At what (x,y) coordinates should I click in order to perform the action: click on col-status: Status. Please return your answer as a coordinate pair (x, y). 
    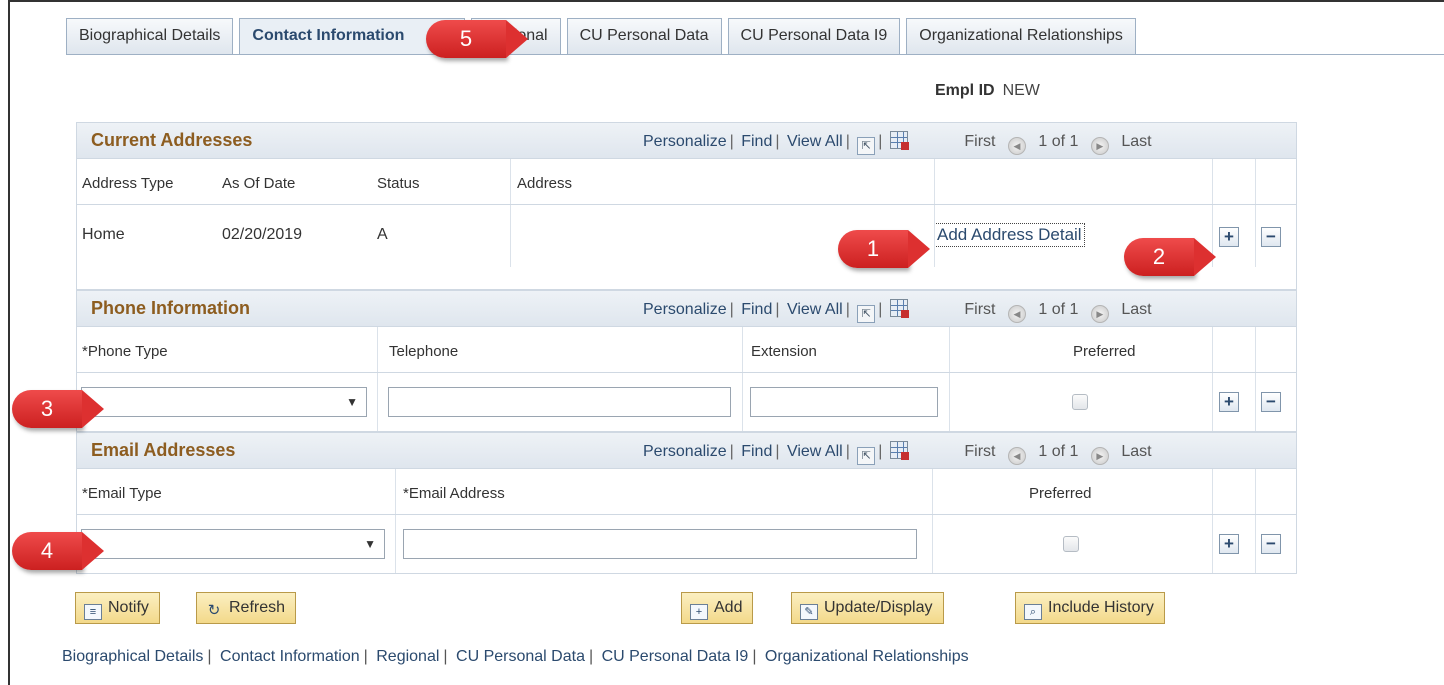
    Looking at the image, I should click on (398, 183).